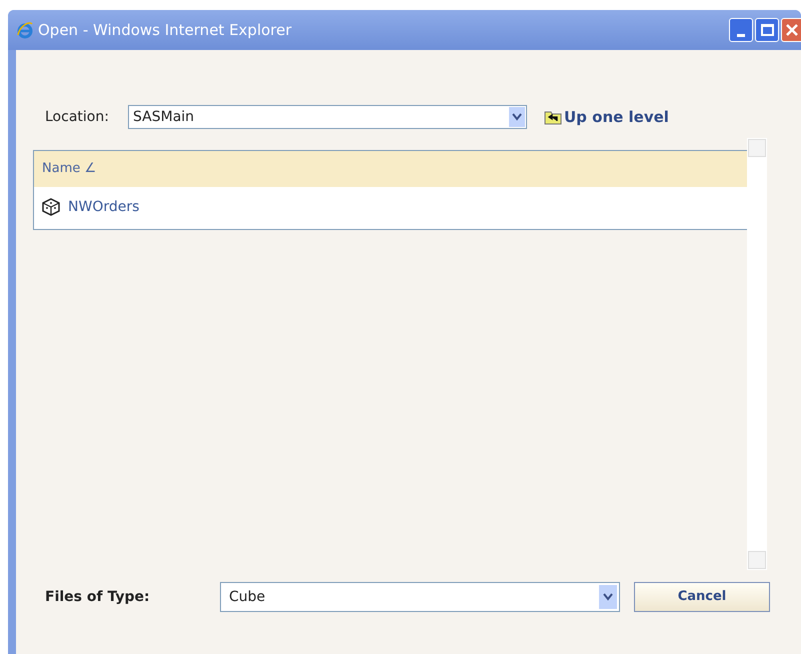  Describe the element at coordinates (25, 30) in the screenshot. I see `browser-logo-icon` at that location.